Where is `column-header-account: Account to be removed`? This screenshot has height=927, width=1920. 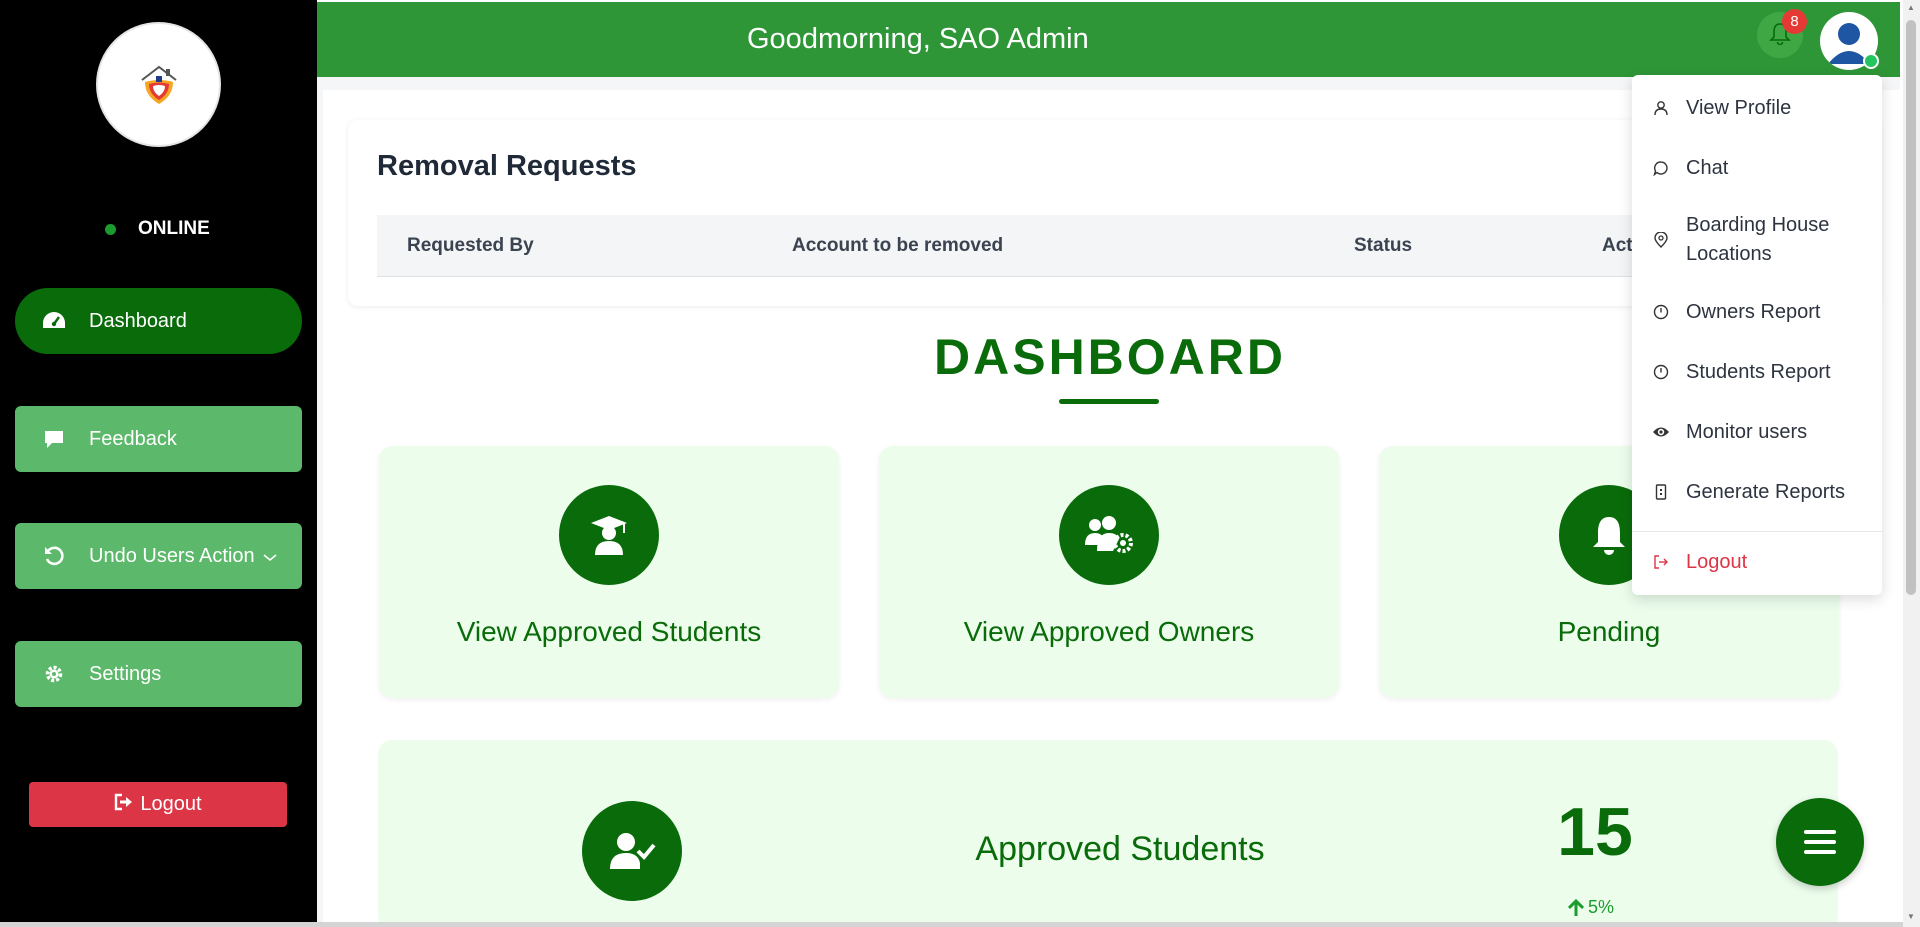 column-header-account: Account to be removed is located at coordinates (898, 245).